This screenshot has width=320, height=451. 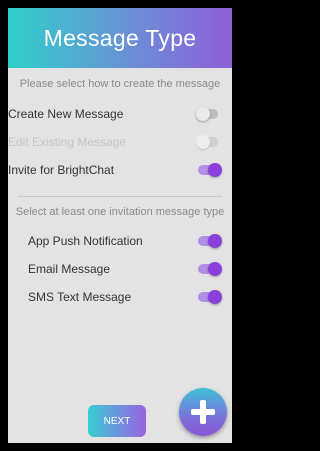 I want to click on option-edit-existing-message: Edit Existing Message, so click(x=120, y=142).